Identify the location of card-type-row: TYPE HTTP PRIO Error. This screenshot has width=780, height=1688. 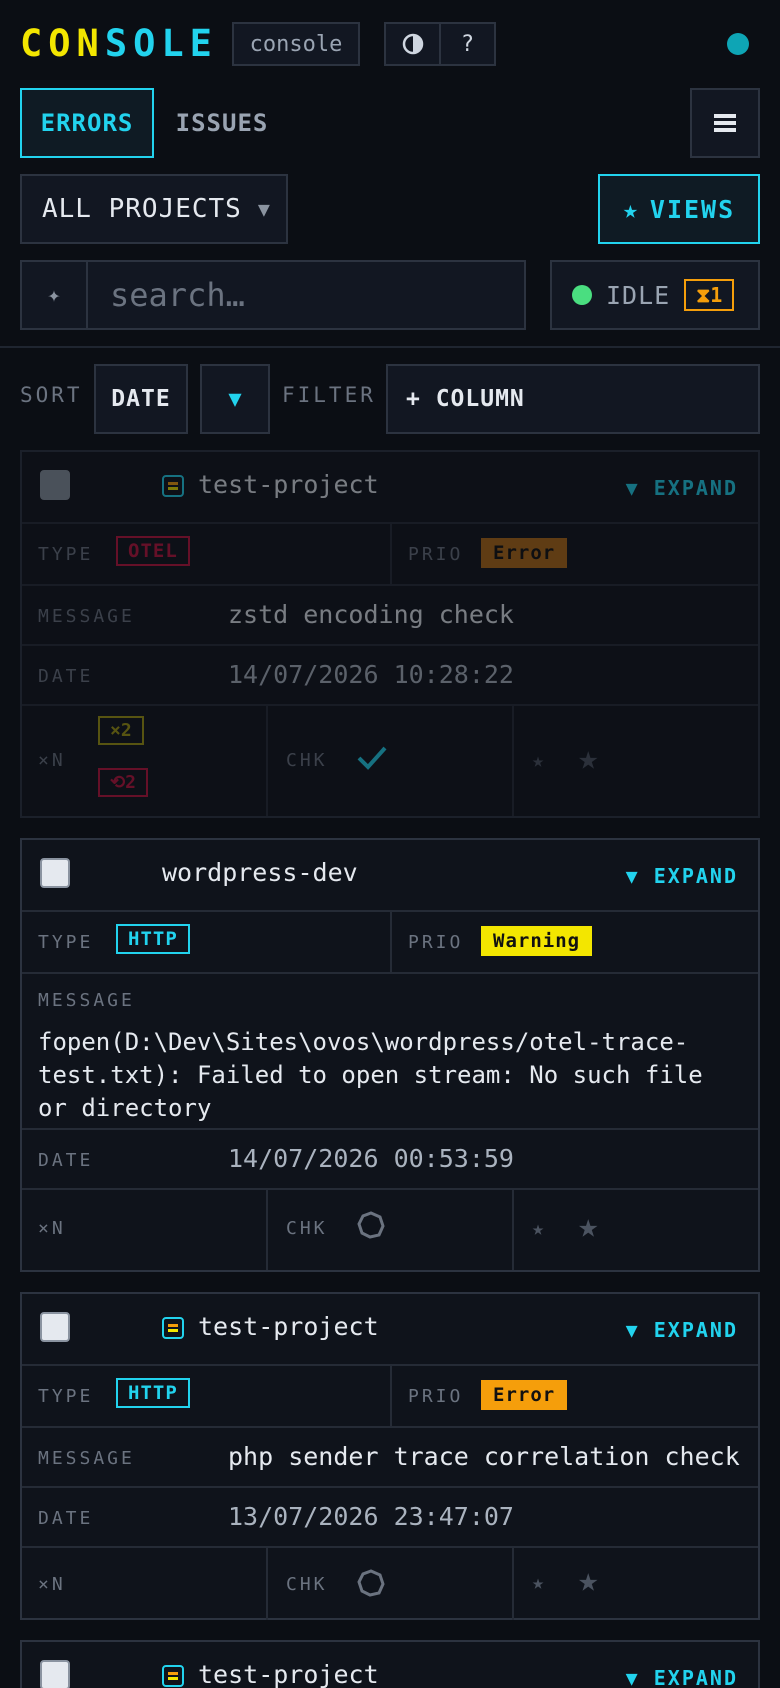
(390, 1395).